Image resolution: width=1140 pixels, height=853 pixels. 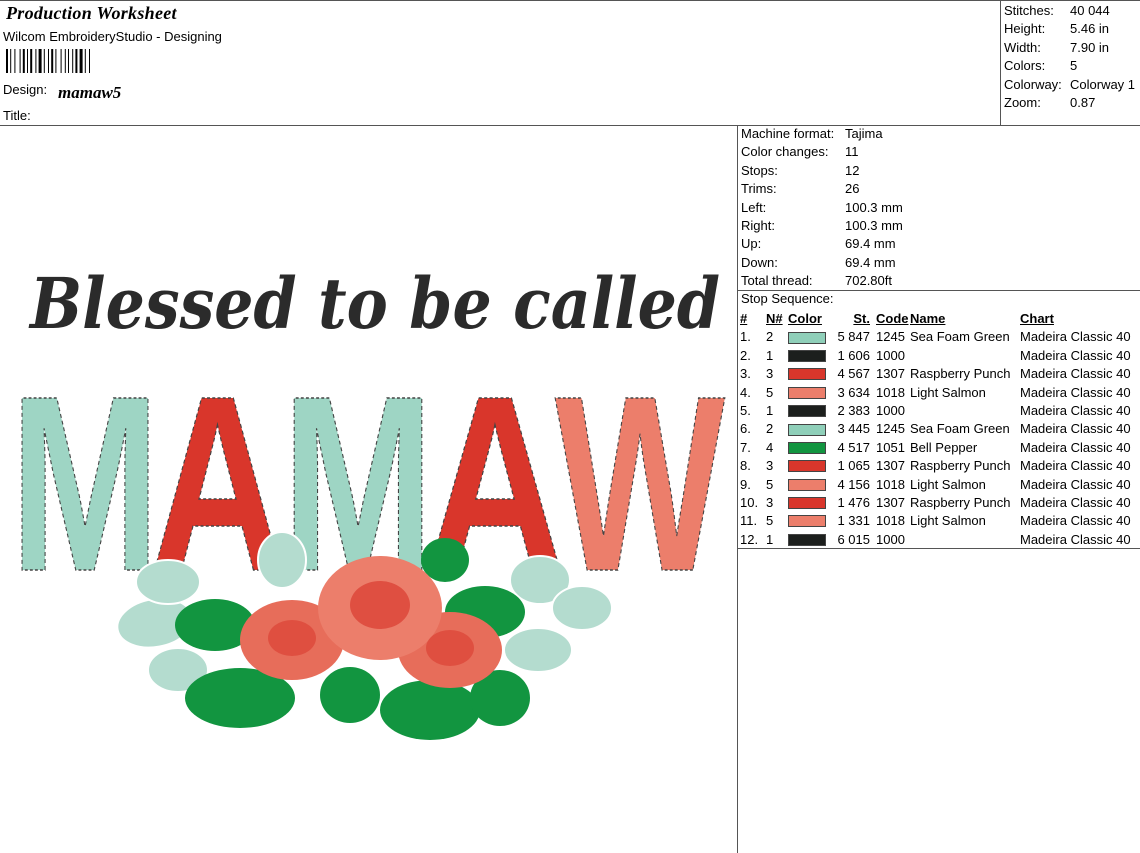 What do you see at coordinates (770, 355) in the screenshot?
I see `row-needle: 1` at bounding box center [770, 355].